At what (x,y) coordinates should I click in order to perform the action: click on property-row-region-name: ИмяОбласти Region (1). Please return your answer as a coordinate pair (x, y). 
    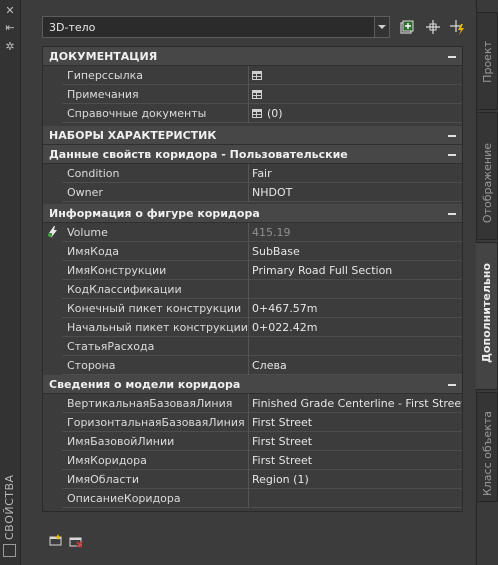
    Looking at the image, I should click on (252, 479).